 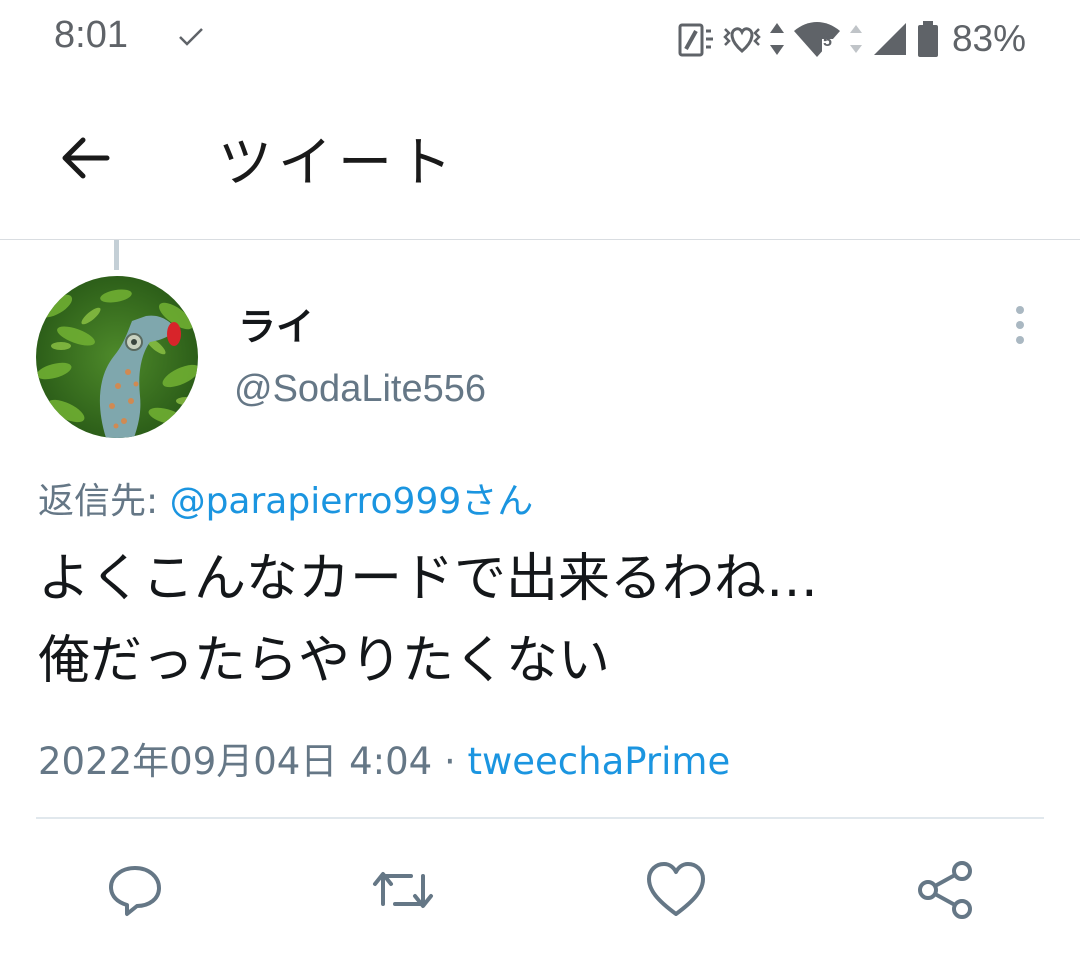 I want to click on like-button, so click(x=676, y=890).